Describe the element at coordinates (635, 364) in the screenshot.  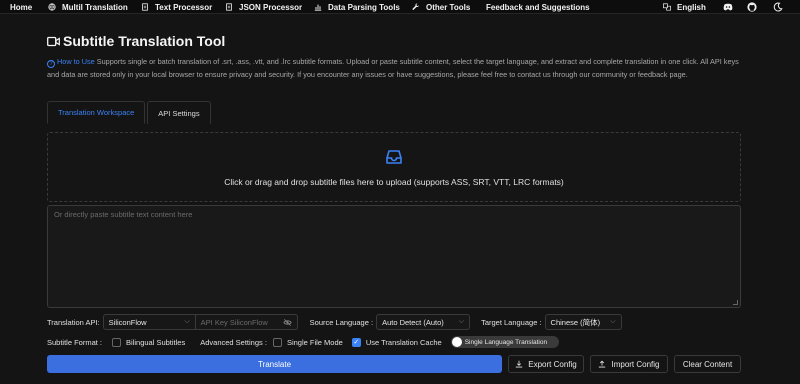
I see `import-config-label: Import Config` at that location.